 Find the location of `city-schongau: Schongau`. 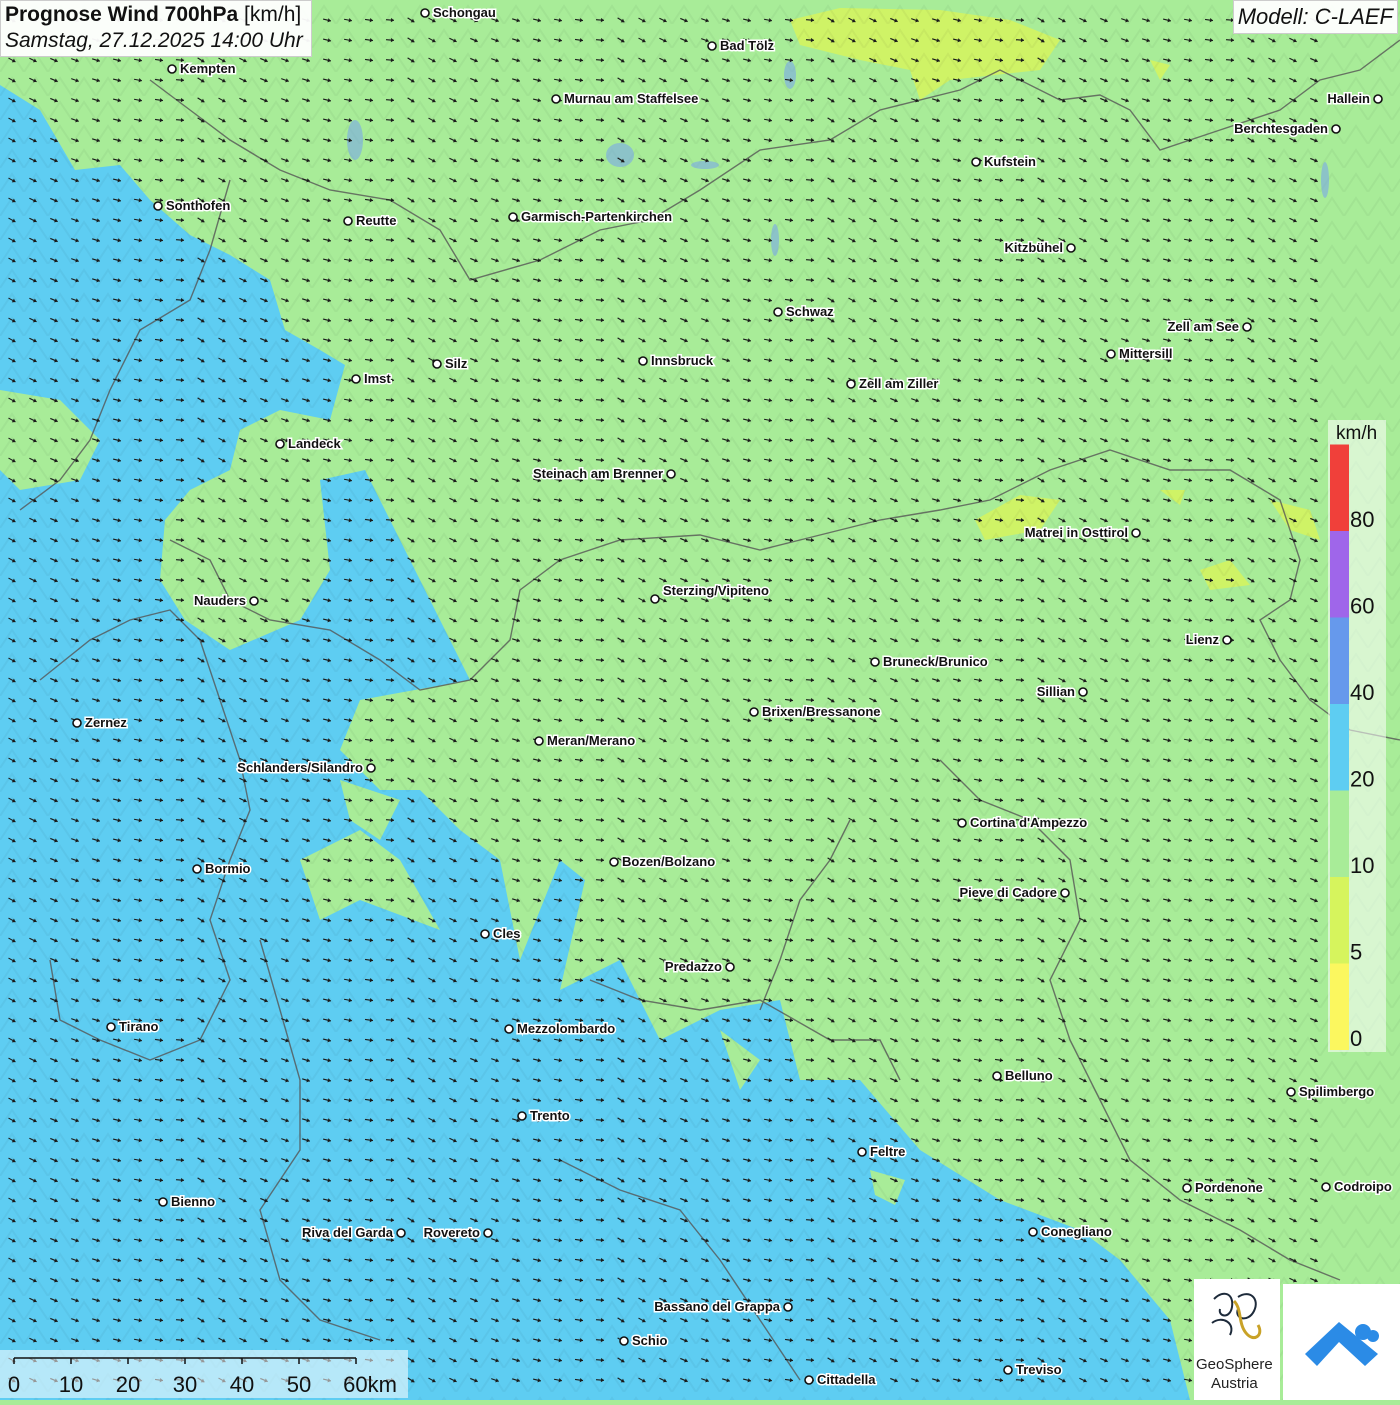

city-schongau: Schongau is located at coordinates (458, 12).